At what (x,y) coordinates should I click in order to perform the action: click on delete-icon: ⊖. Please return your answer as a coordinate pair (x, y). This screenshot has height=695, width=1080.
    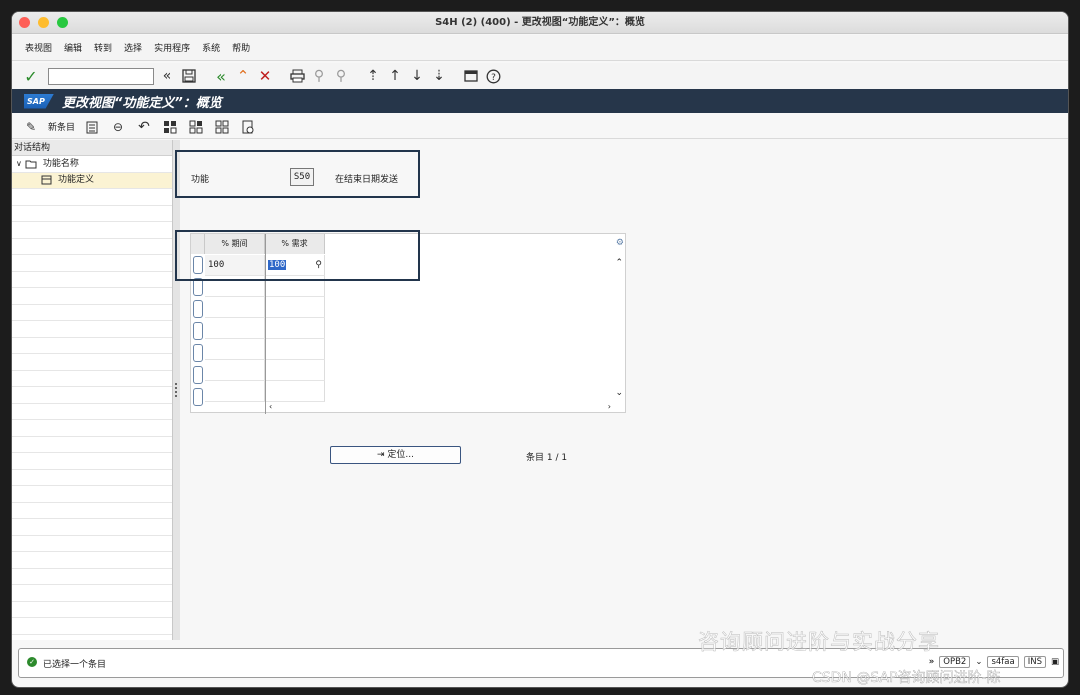
    Looking at the image, I should click on (118, 127).